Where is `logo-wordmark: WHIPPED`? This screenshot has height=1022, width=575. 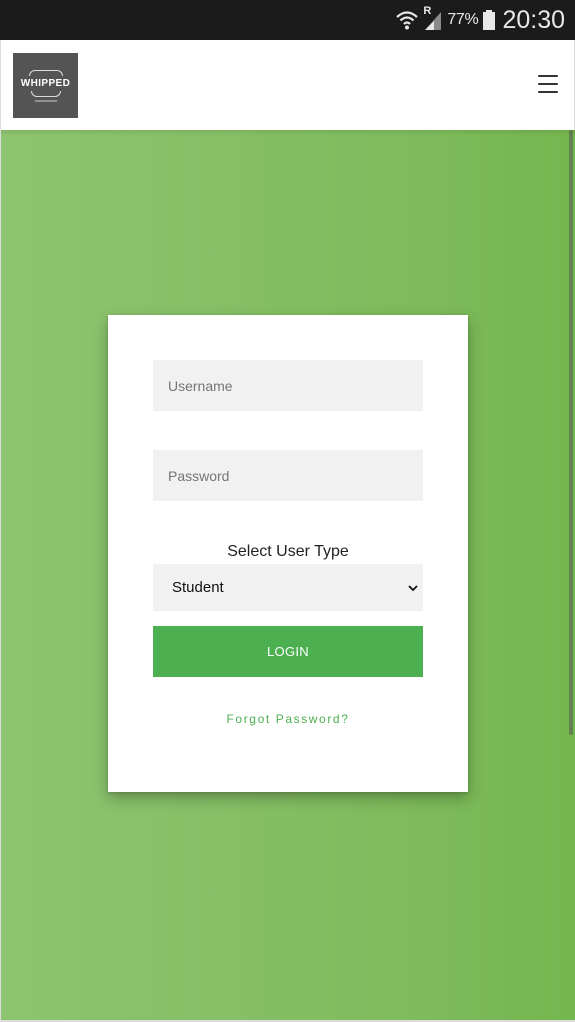 logo-wordmark: WHIPPED is located at coordinates (45, 83).